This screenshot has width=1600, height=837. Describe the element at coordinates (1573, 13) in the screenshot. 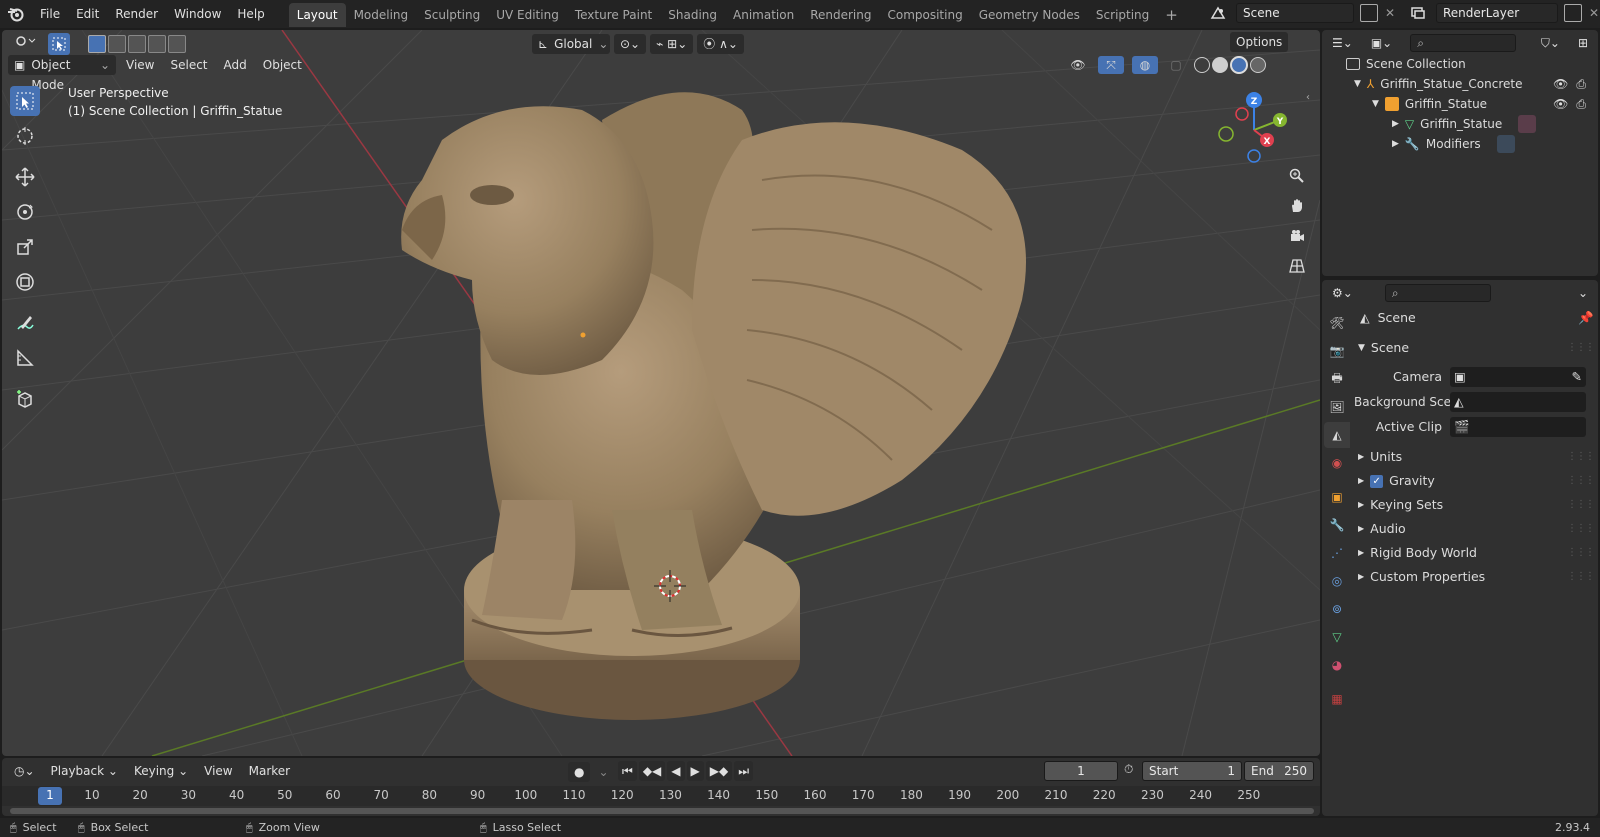

I see `copy-view-layer-icon` at that location.